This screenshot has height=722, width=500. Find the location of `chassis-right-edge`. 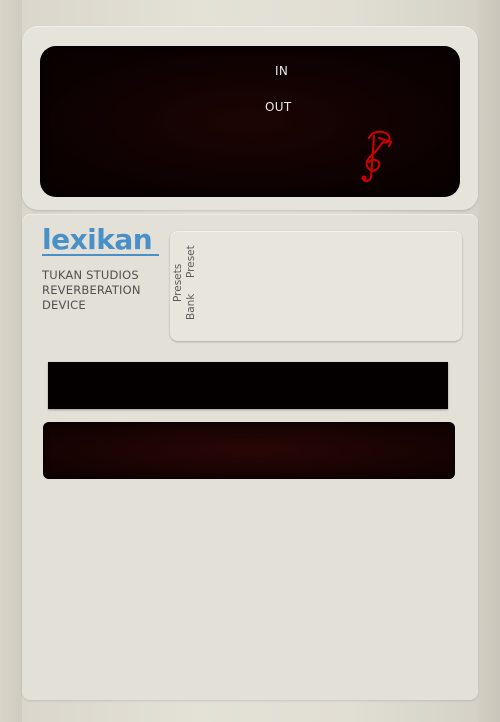

chassis-right-edge is located at coordinates (489, 361).